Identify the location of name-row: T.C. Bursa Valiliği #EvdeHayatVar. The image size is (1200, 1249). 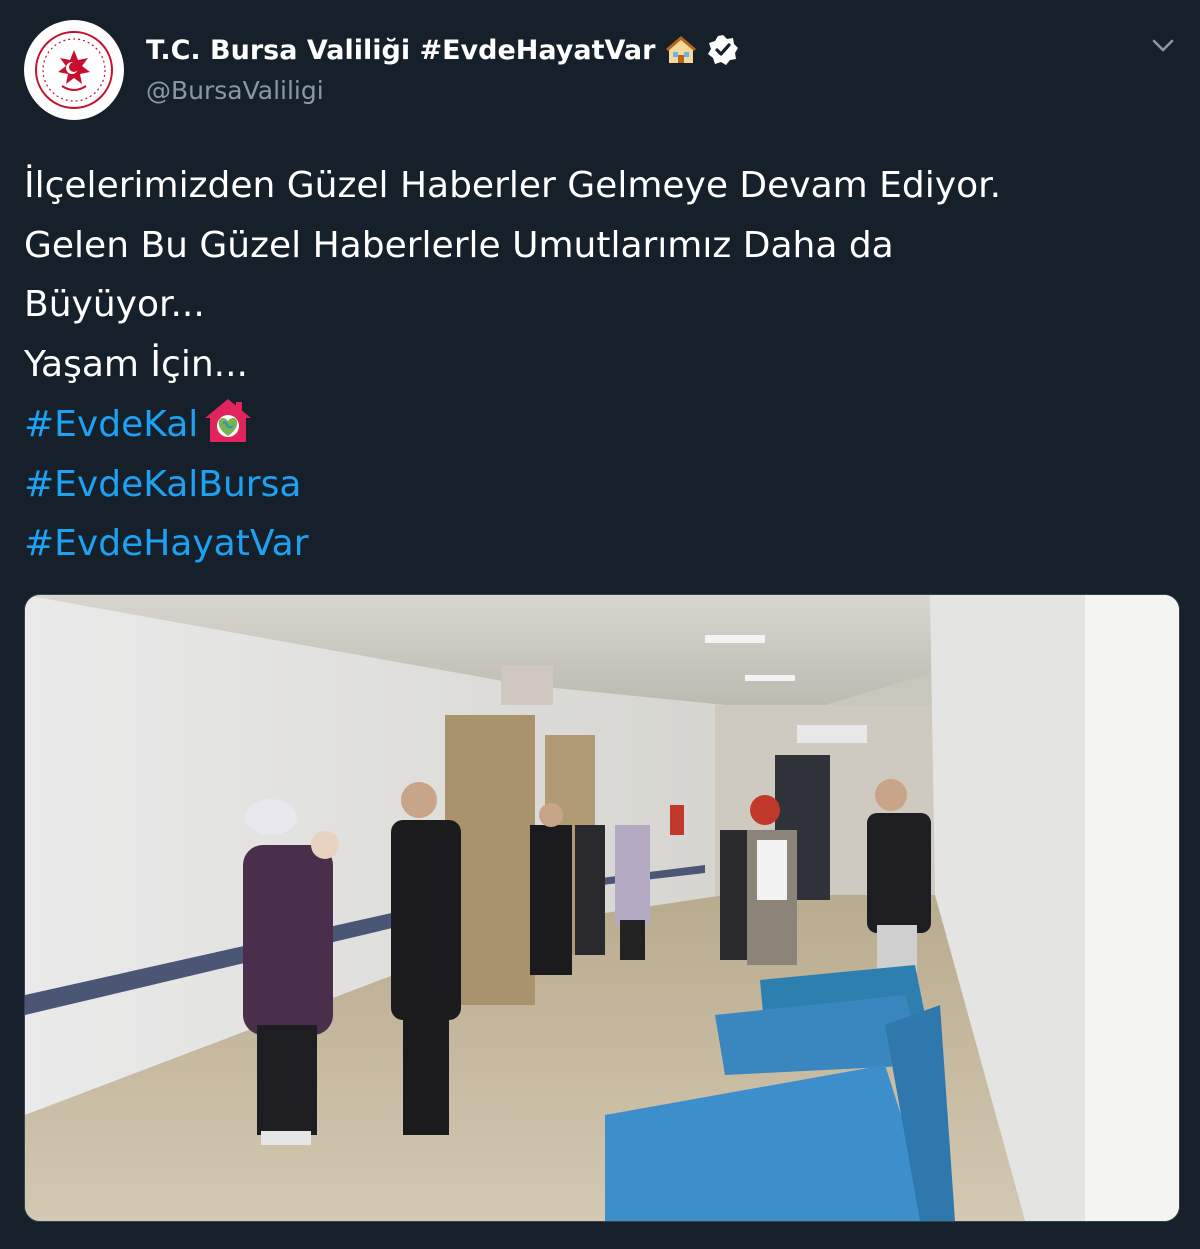
(442, 50).